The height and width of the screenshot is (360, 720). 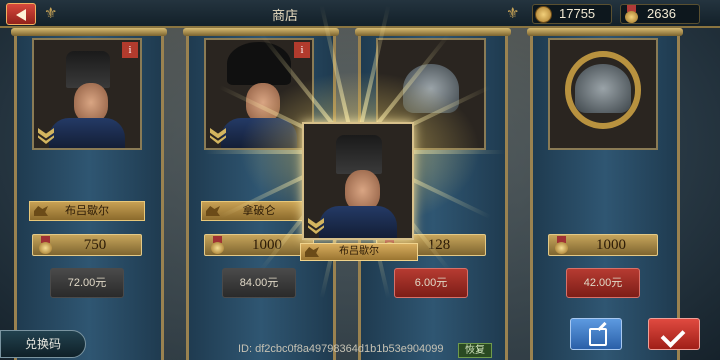 What do you see at coordinates (603, 283) in the screenshot?
I see `buy-button: 42.00元` at bounding box center [603, 283].